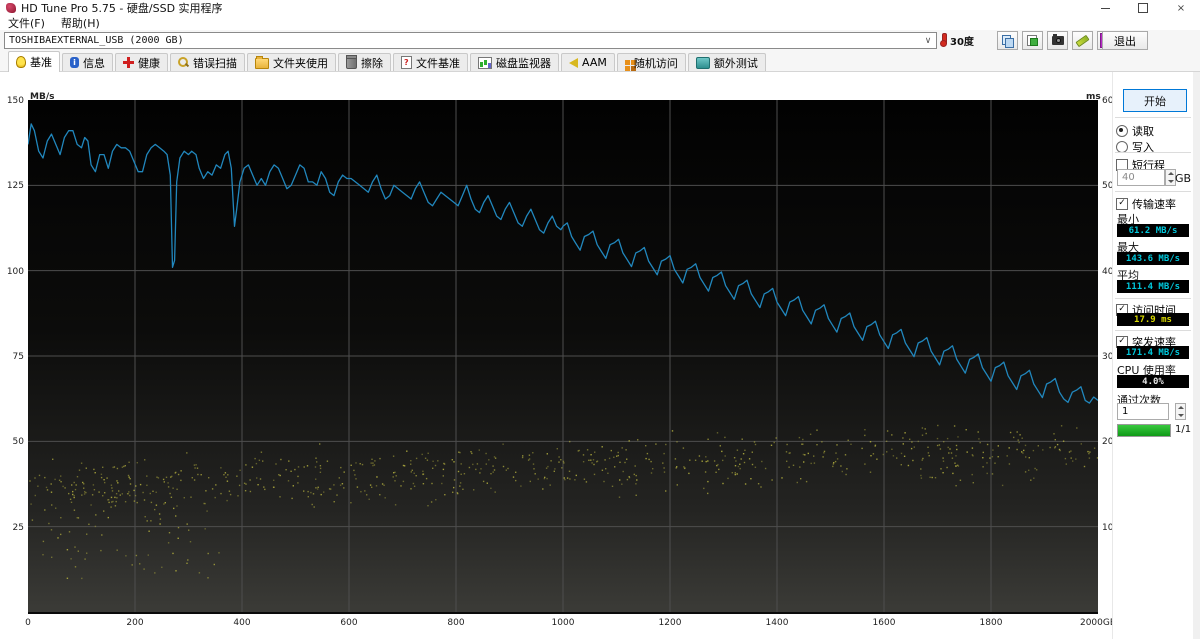  I want to click on transfer-rate-checkbox: 传输速率, so click(1146, 204).